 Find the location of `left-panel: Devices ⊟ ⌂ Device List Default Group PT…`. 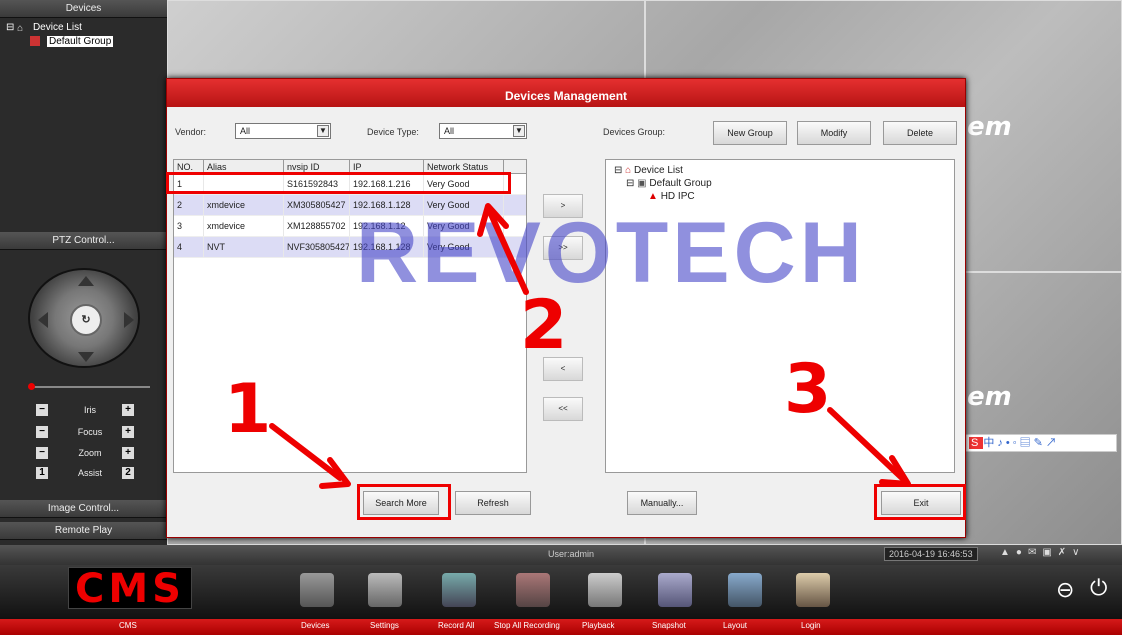

left-panel: Devices ⊟ ⌂ Device List Default Group PT… is located at coordinates (83, 272).